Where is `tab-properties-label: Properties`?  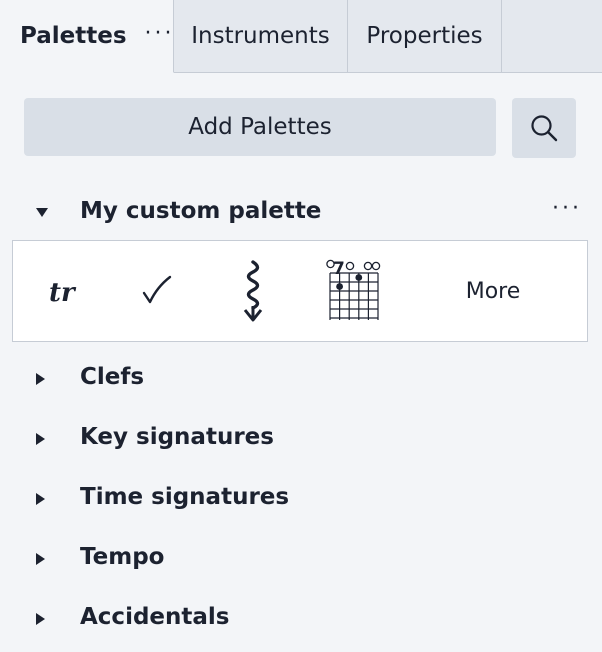 tab-properties-label: Properties is located at coordinates (424, 36).